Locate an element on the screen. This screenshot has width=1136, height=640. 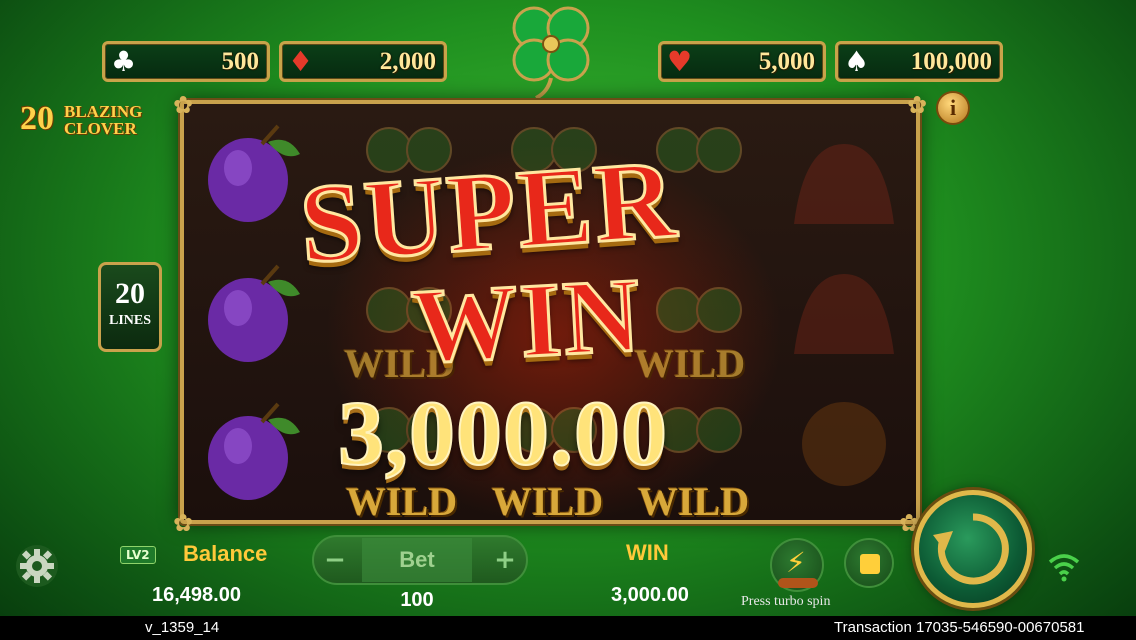
jackpot-diamond: ♦ 2,000 is located at coordinates (363, 61).